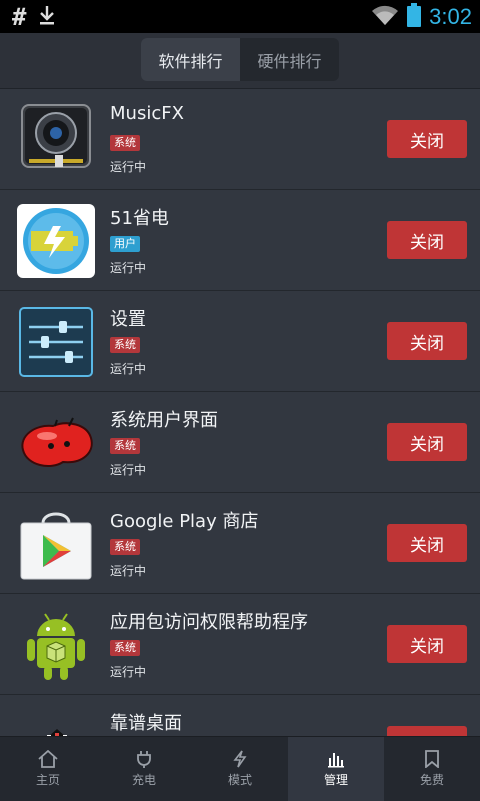 This screenshot has width=480, height=801. Describe the element at coordinates (239, 780) in the screenshot. I see `nav-label: 模式` at that location.